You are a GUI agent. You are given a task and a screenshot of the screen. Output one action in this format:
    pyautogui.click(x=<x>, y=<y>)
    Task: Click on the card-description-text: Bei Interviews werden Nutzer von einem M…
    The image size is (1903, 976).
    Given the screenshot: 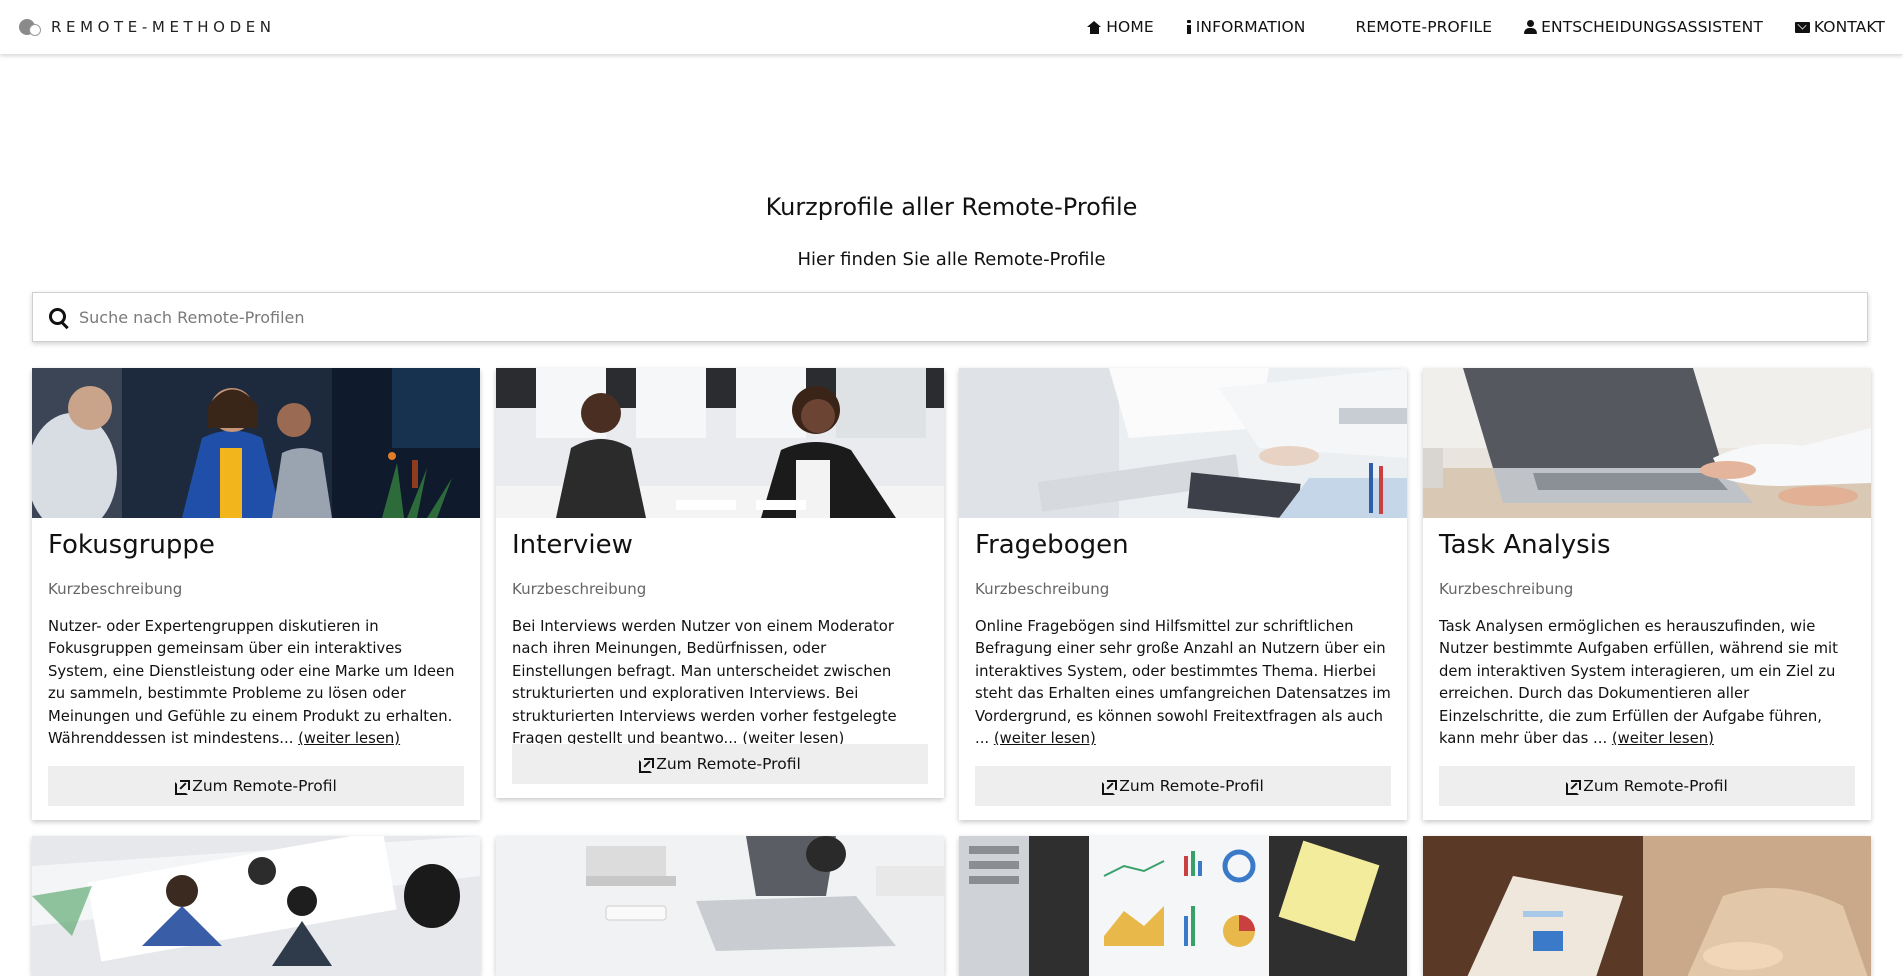 What is the action you would take?
    pyautogui.click(x=704, y=683)
    